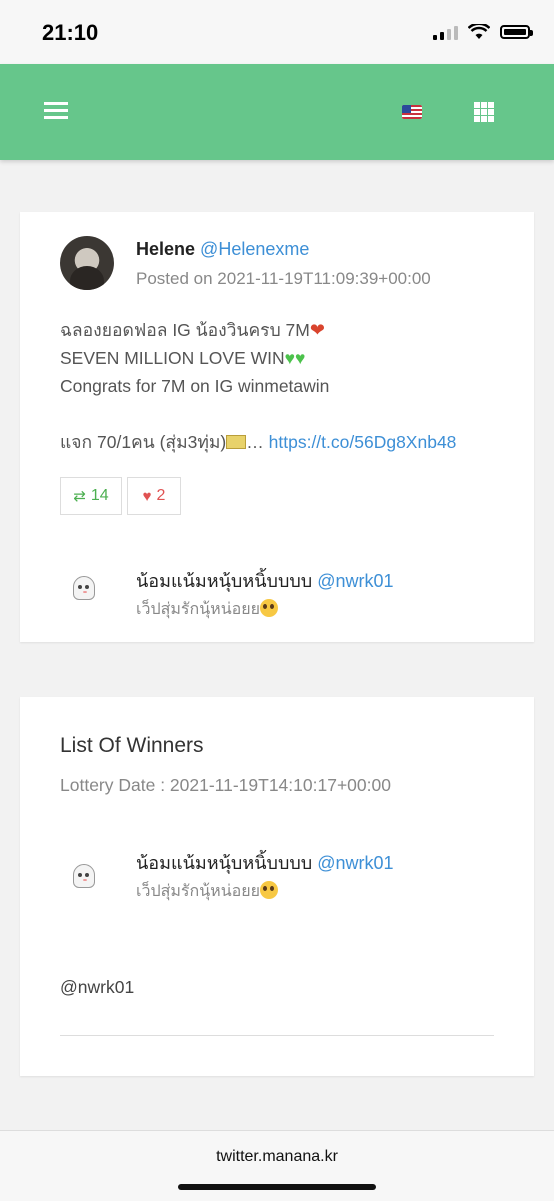 This screenshot has height=1201, width=554. I want to click on winner-avatar, so click(85, 877).